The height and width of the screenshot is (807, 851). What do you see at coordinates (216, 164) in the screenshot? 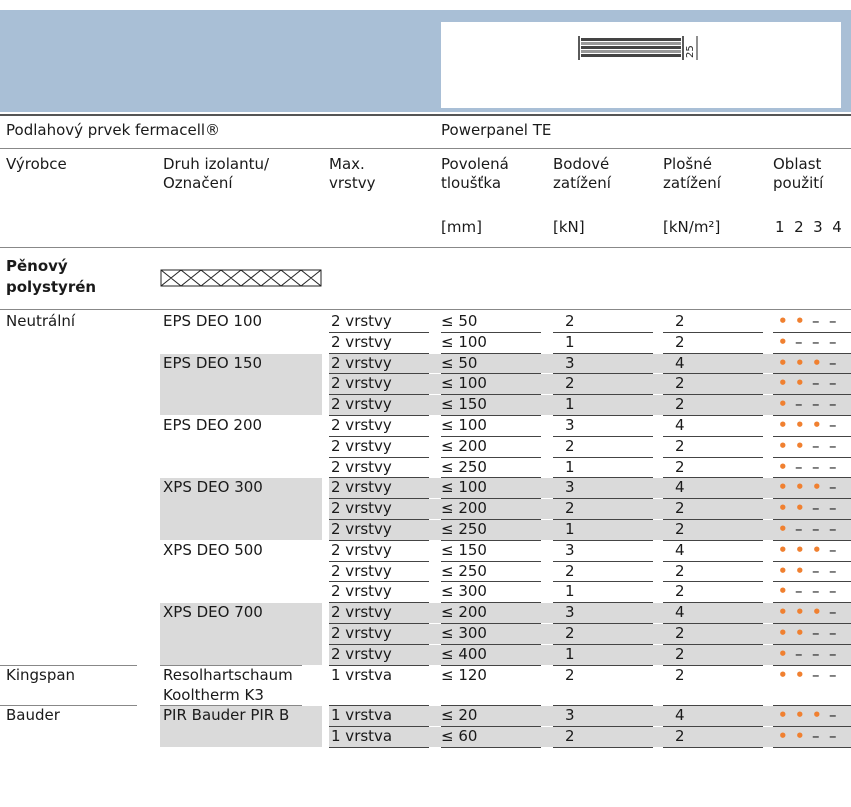
I see `col-type-1: Druh izolantu/` at bounding box center [216, 164].